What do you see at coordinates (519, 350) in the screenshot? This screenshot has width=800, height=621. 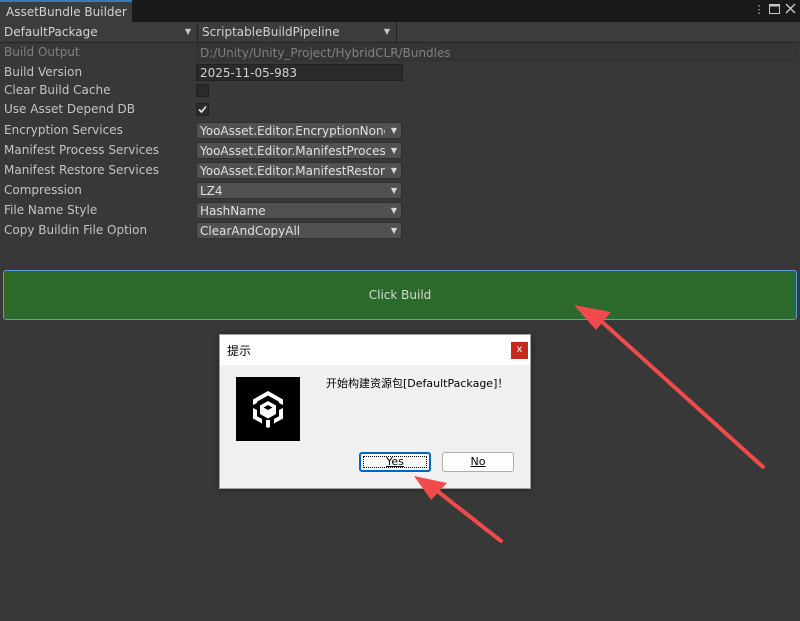 I see `dialog-close-button: x` at bounding box center [519, 350].